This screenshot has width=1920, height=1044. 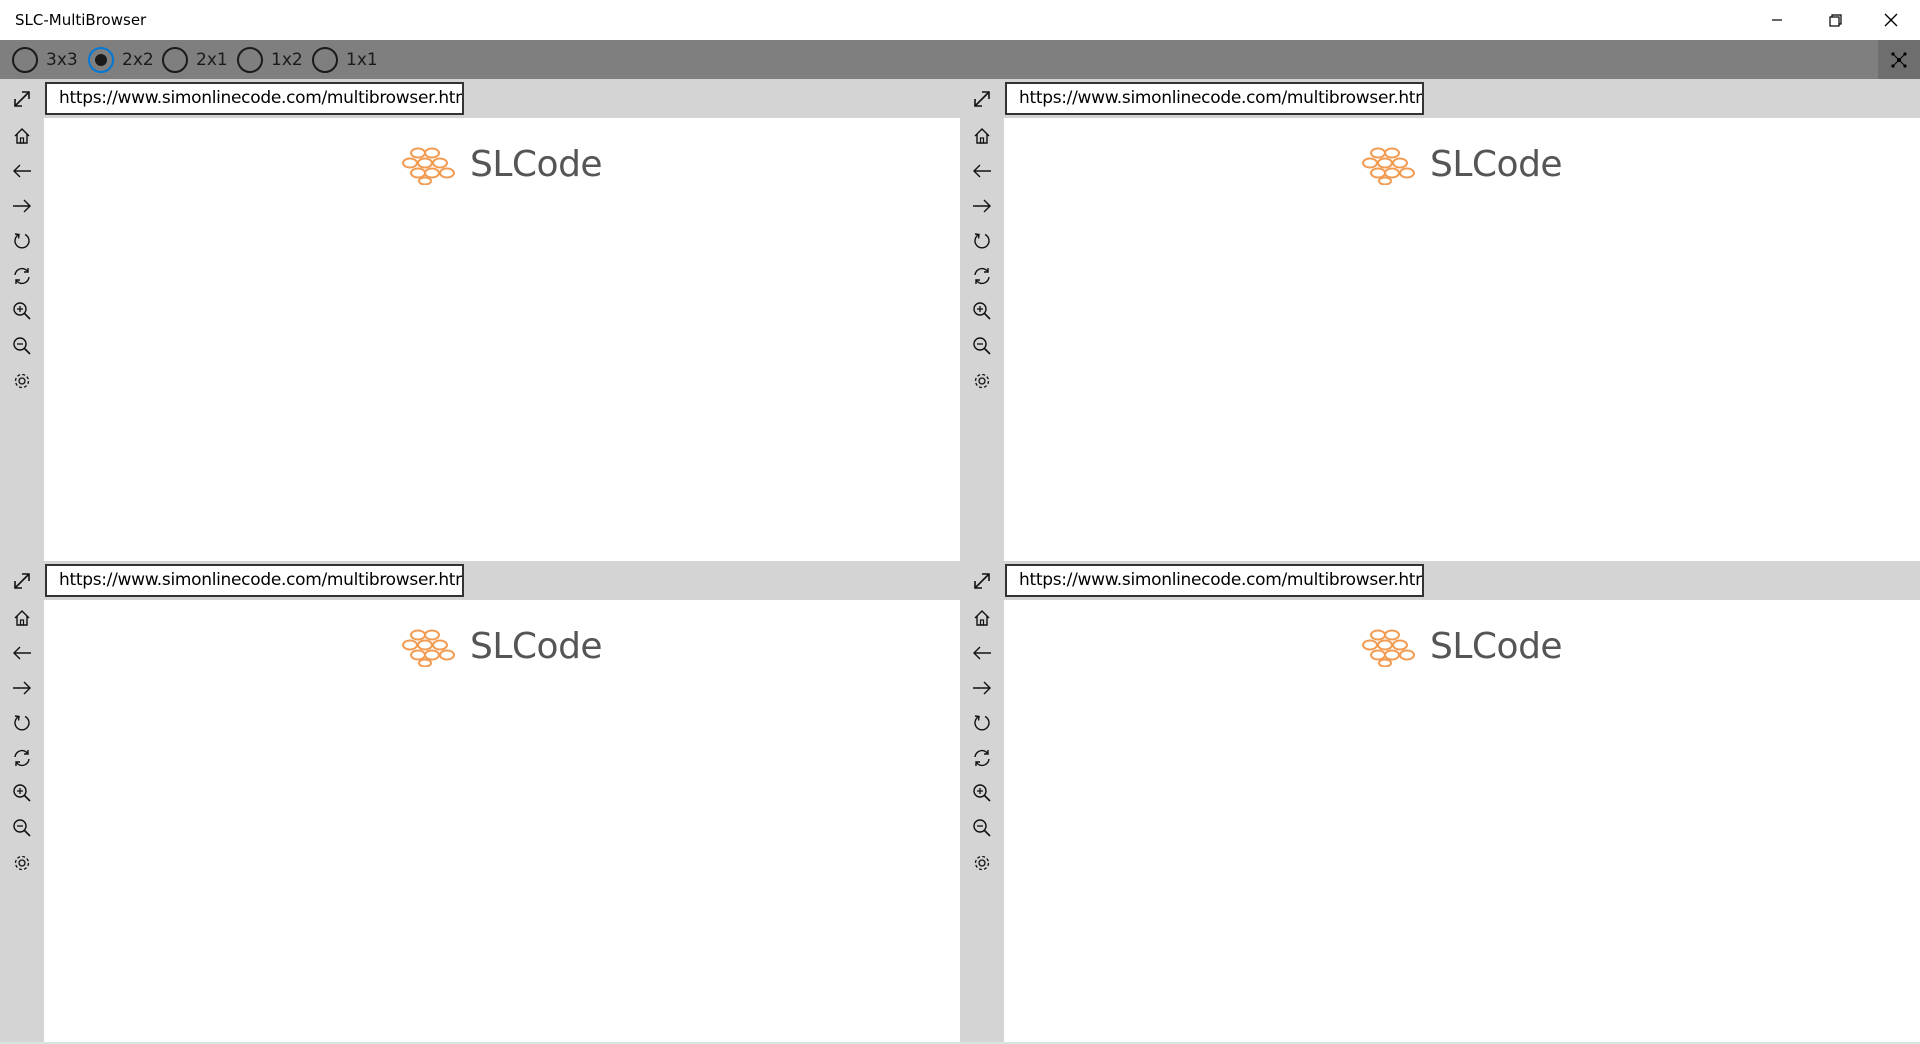 What do you see at coordinates (121, 60) in the screenshot?
I see `layout-radio-2x2: 2x2` at bounding box center [121, 60].